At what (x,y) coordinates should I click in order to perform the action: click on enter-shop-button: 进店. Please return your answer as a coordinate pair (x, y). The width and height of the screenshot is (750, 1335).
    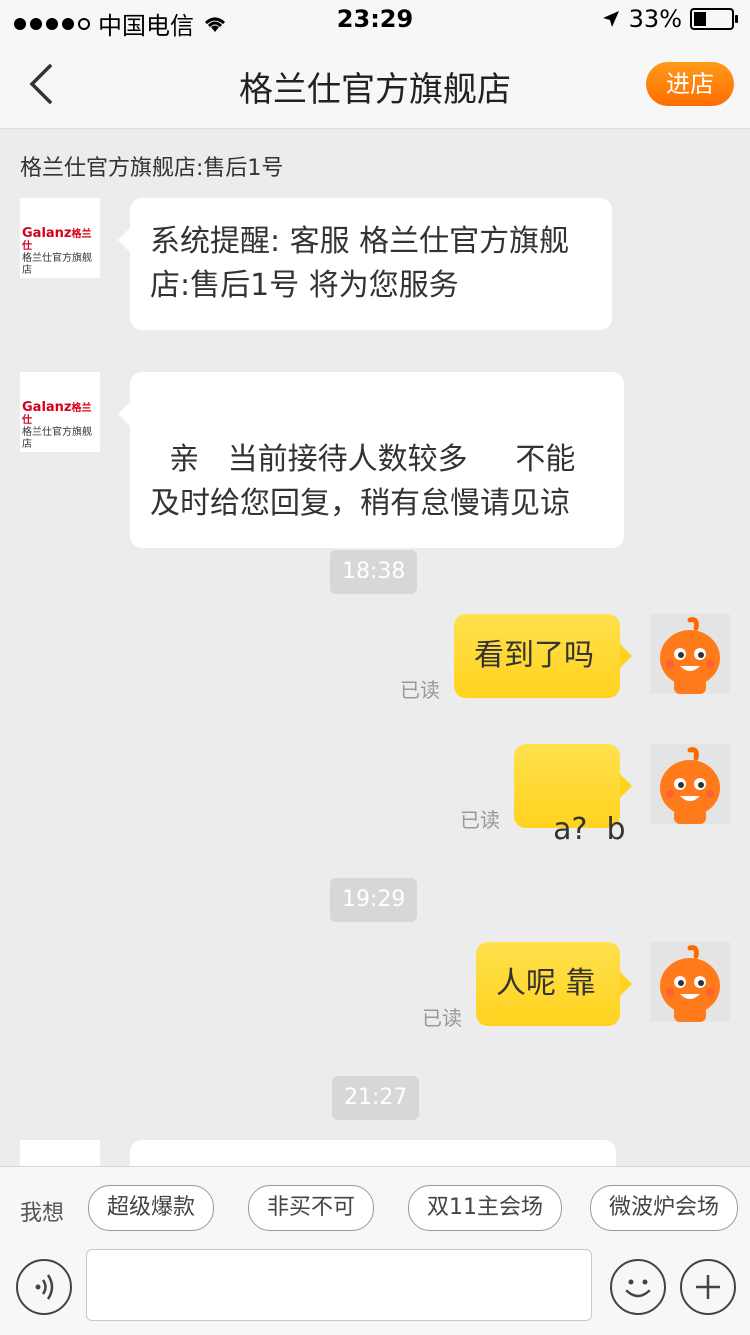
    Looking at the image, I should click on (690, 84).